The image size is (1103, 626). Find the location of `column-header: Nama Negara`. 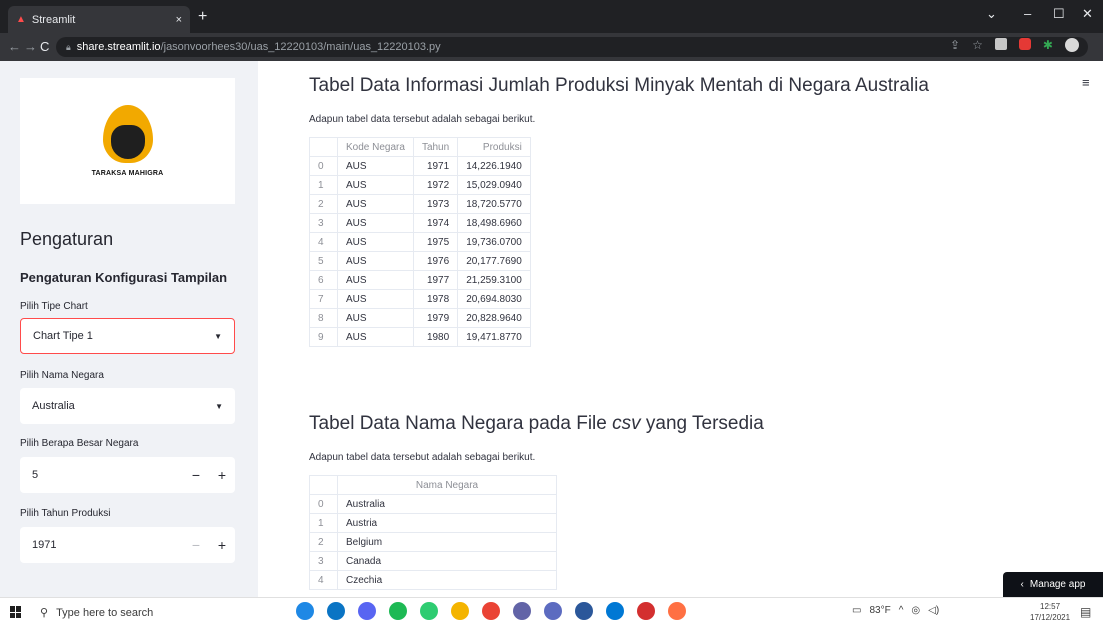

column-header: Nama Negara is located at coordinates (447, 485).